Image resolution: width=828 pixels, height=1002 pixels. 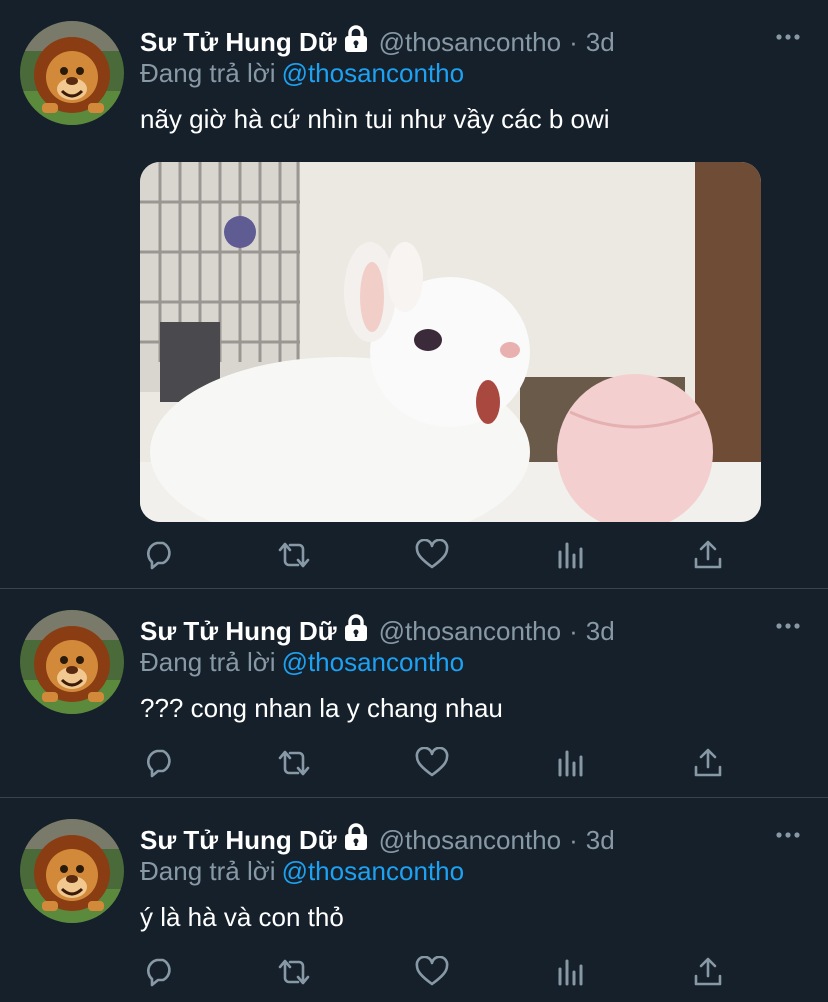 What do you see at coordinates (375, 119) in the screenshot?
I see `tweet-text: nãy giờ hà cứ nhìn tui như vầy các b owi` at bounding box center [375, 119].